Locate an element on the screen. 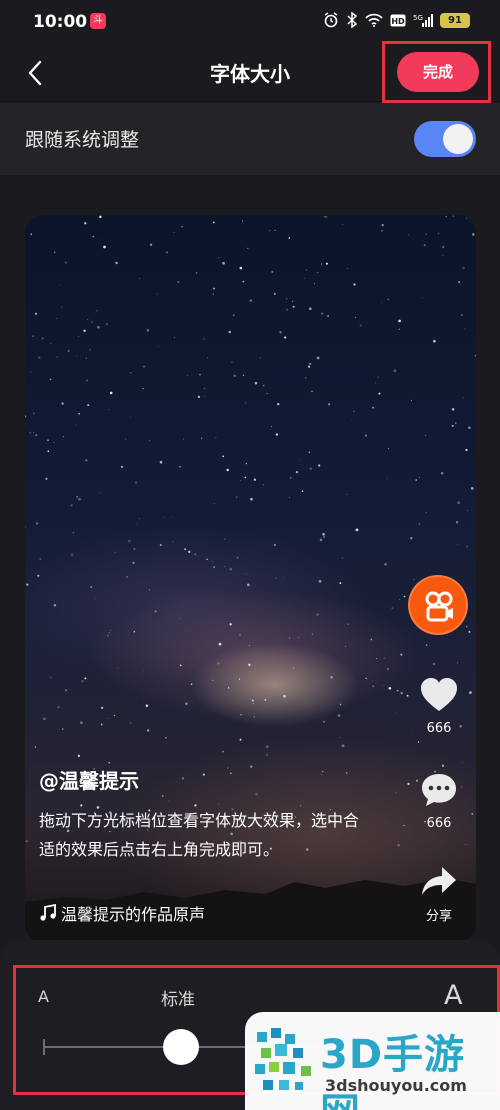 This screenshot has height=1110, width=500. video-caption: 拖动下方光标档位查看字体放大效果，选中合适的效果后点击右上角完成即可。 is located at coordinates (199, 835).